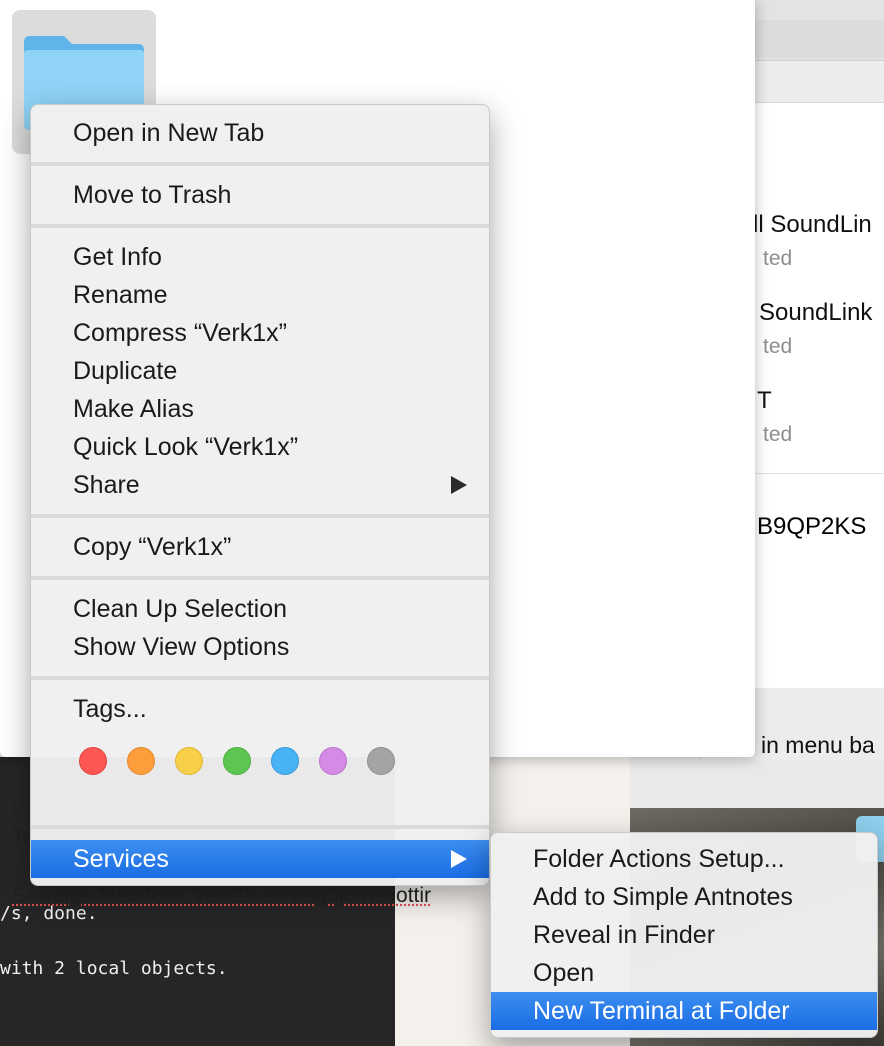 The height and width of the screenshot is (1046, 884). What do you see at coordinates (141, 761) in the screenshot?
I see `tag-orange-icon` at bounding box center [141, 761].